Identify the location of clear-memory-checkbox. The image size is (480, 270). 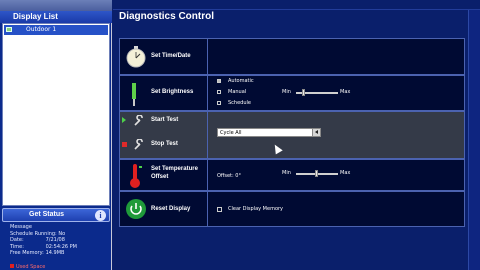
(219, 209).